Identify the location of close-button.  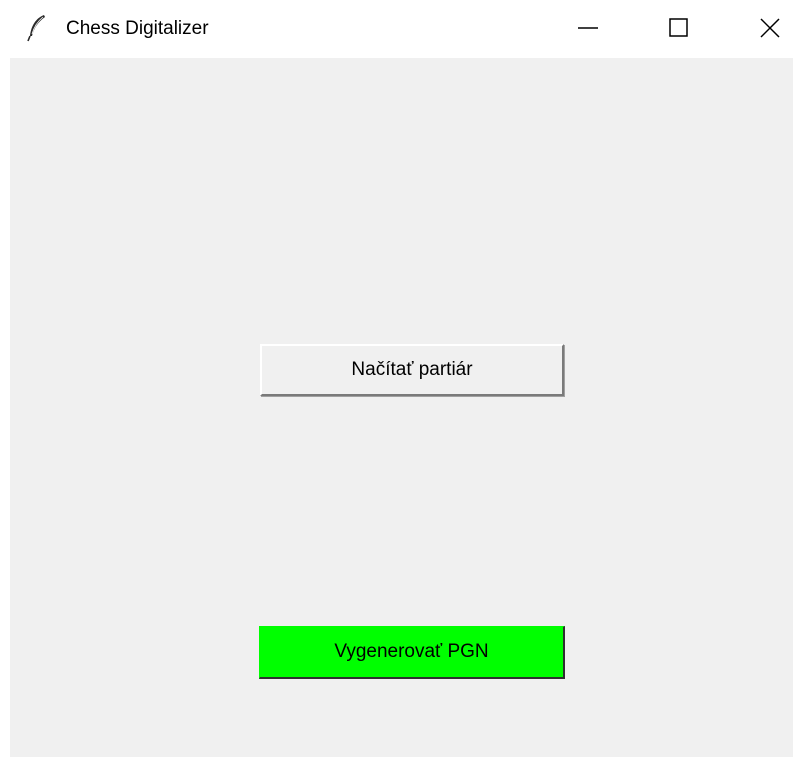
(770, 28).